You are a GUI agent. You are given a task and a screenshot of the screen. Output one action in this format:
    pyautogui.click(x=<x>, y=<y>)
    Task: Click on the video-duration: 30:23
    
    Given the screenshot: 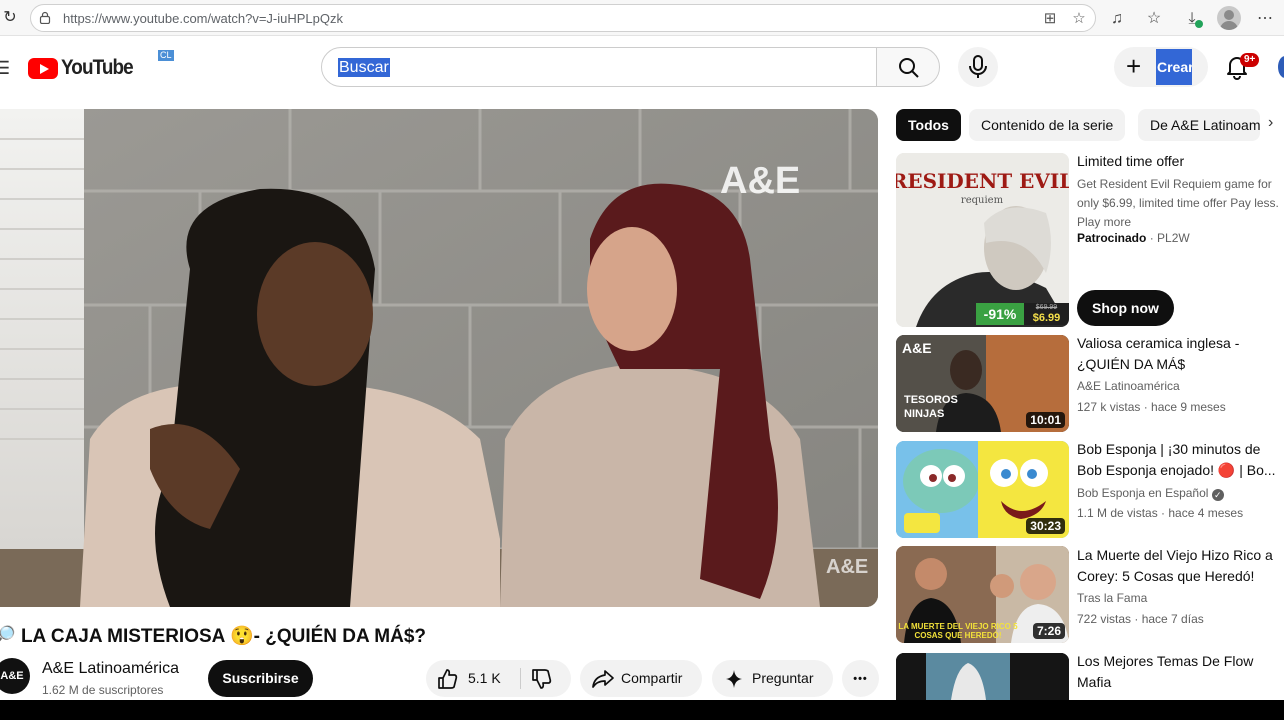 What is the action you would take?
    pyautogui.click(x=1045, y=526)
    